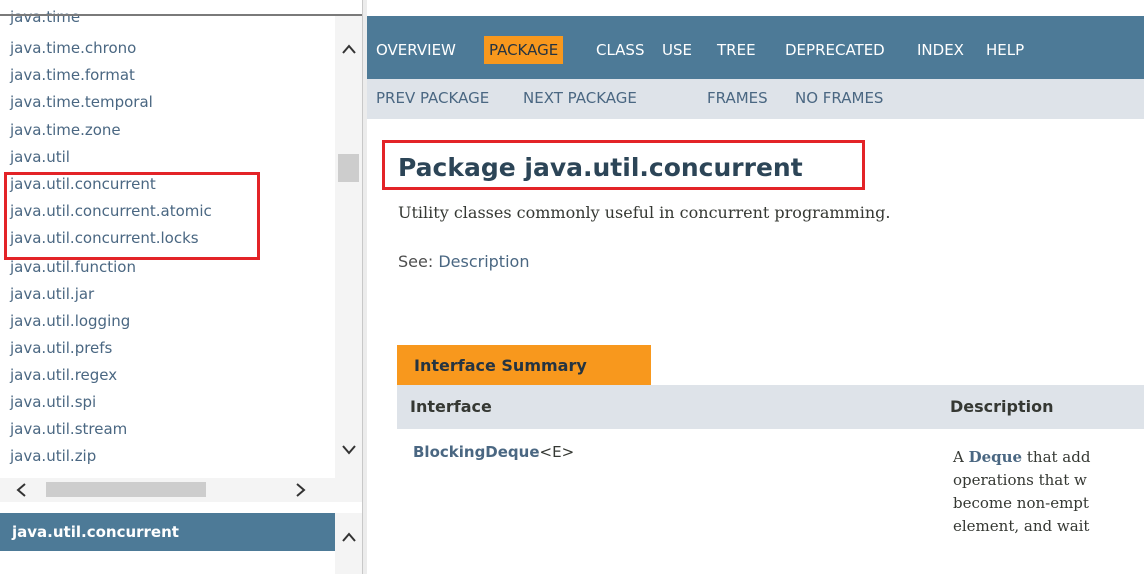  What do you see at coordinates (1002, 406) in the screenshot?
I see `column-header-description: Description` at bounding box center [1002, 406].